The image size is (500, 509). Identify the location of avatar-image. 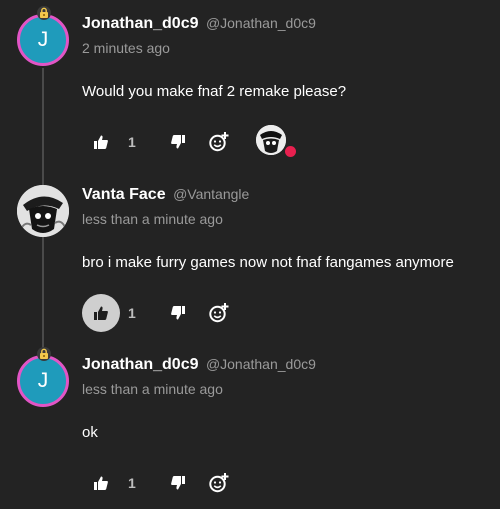
(43, 211).